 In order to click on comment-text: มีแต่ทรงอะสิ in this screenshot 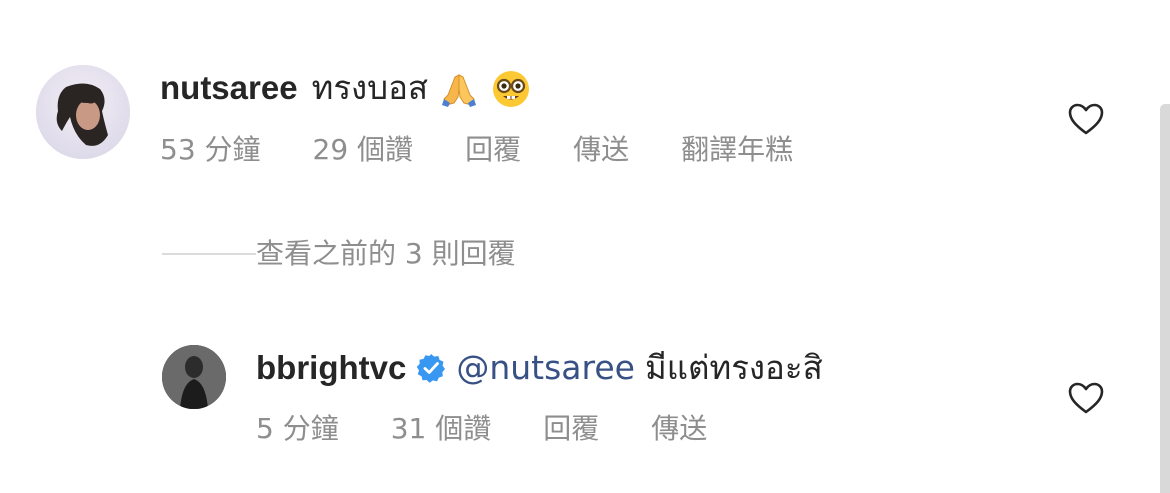, I will do `click(733, 367)`.